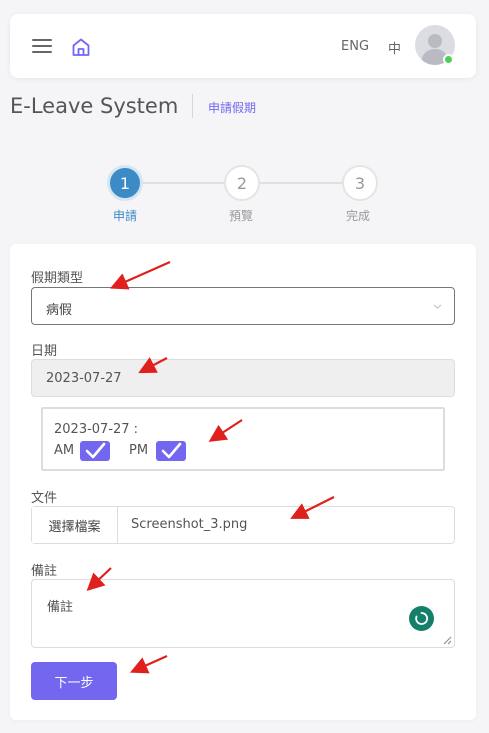 The width and height of the screenshot is (489, 733). What do you see at coordinates (139, 450) in the screenshot?
I see `pm-label: PM` at bounding box center [139, 450].